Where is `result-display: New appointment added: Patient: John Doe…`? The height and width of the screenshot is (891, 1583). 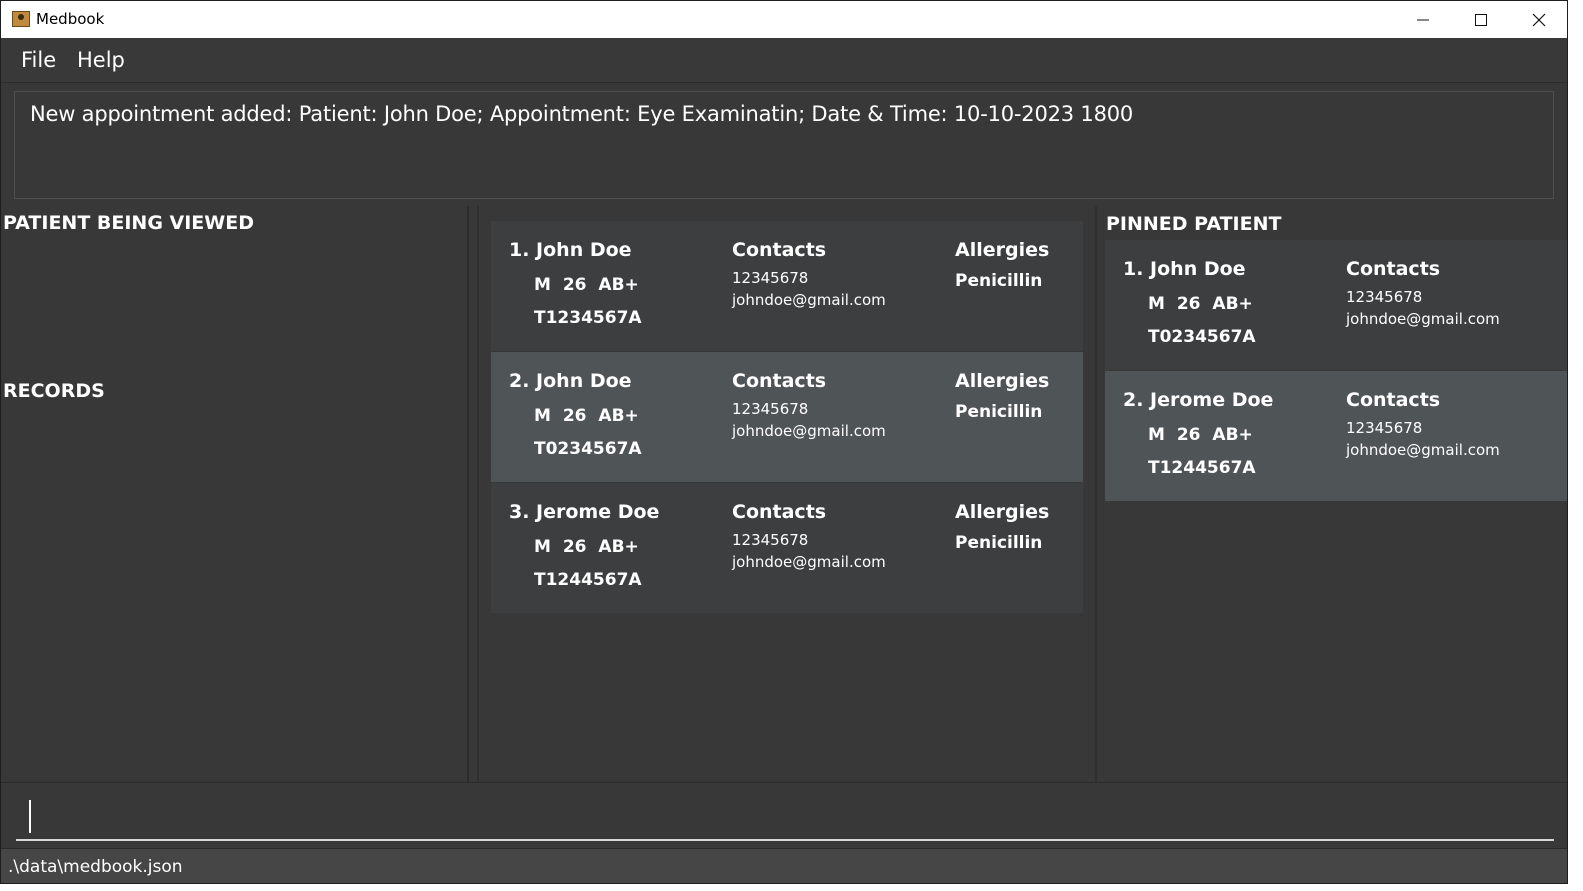
result-display: New appointment added: Patient: John Doe… is located at coordinates (784, 145).